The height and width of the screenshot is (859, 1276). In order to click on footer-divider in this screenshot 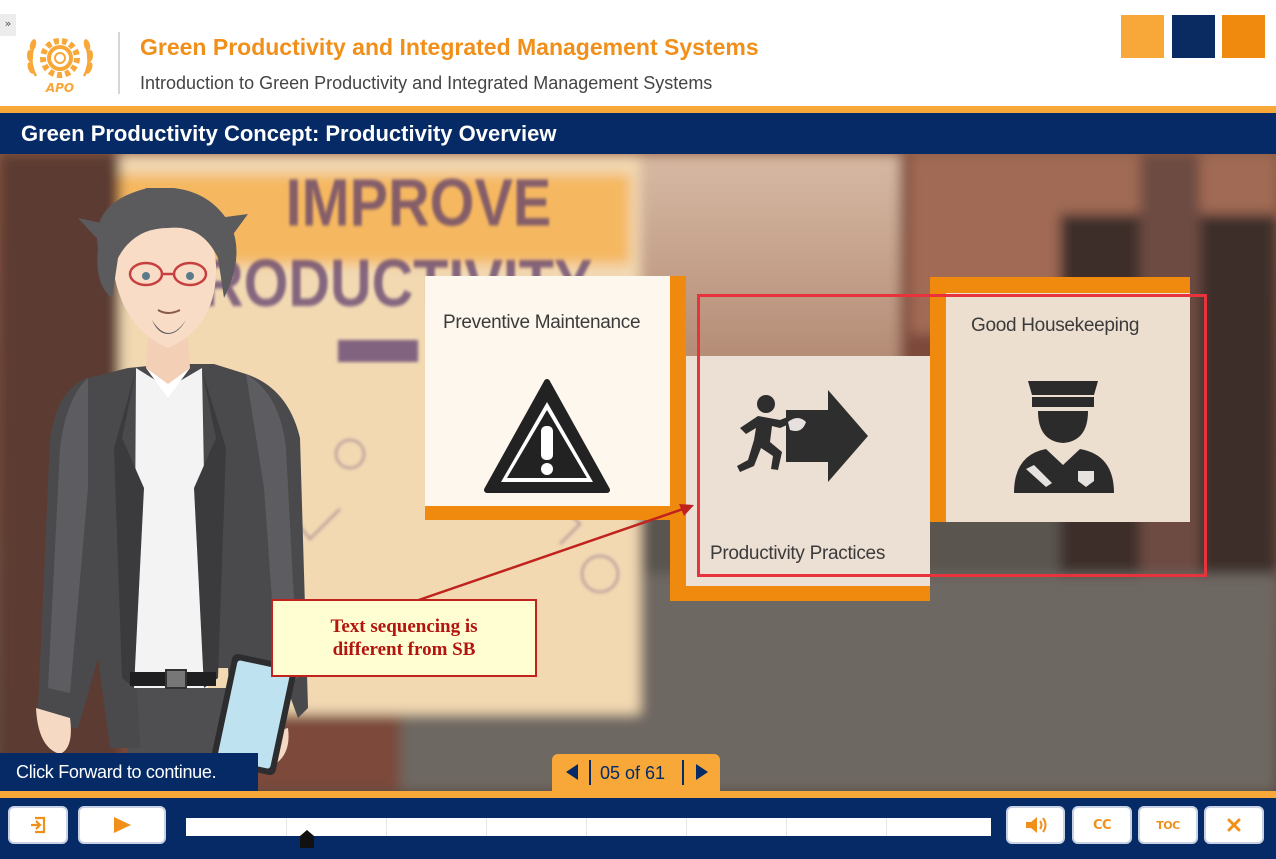, I will do `click(638, 794)`.